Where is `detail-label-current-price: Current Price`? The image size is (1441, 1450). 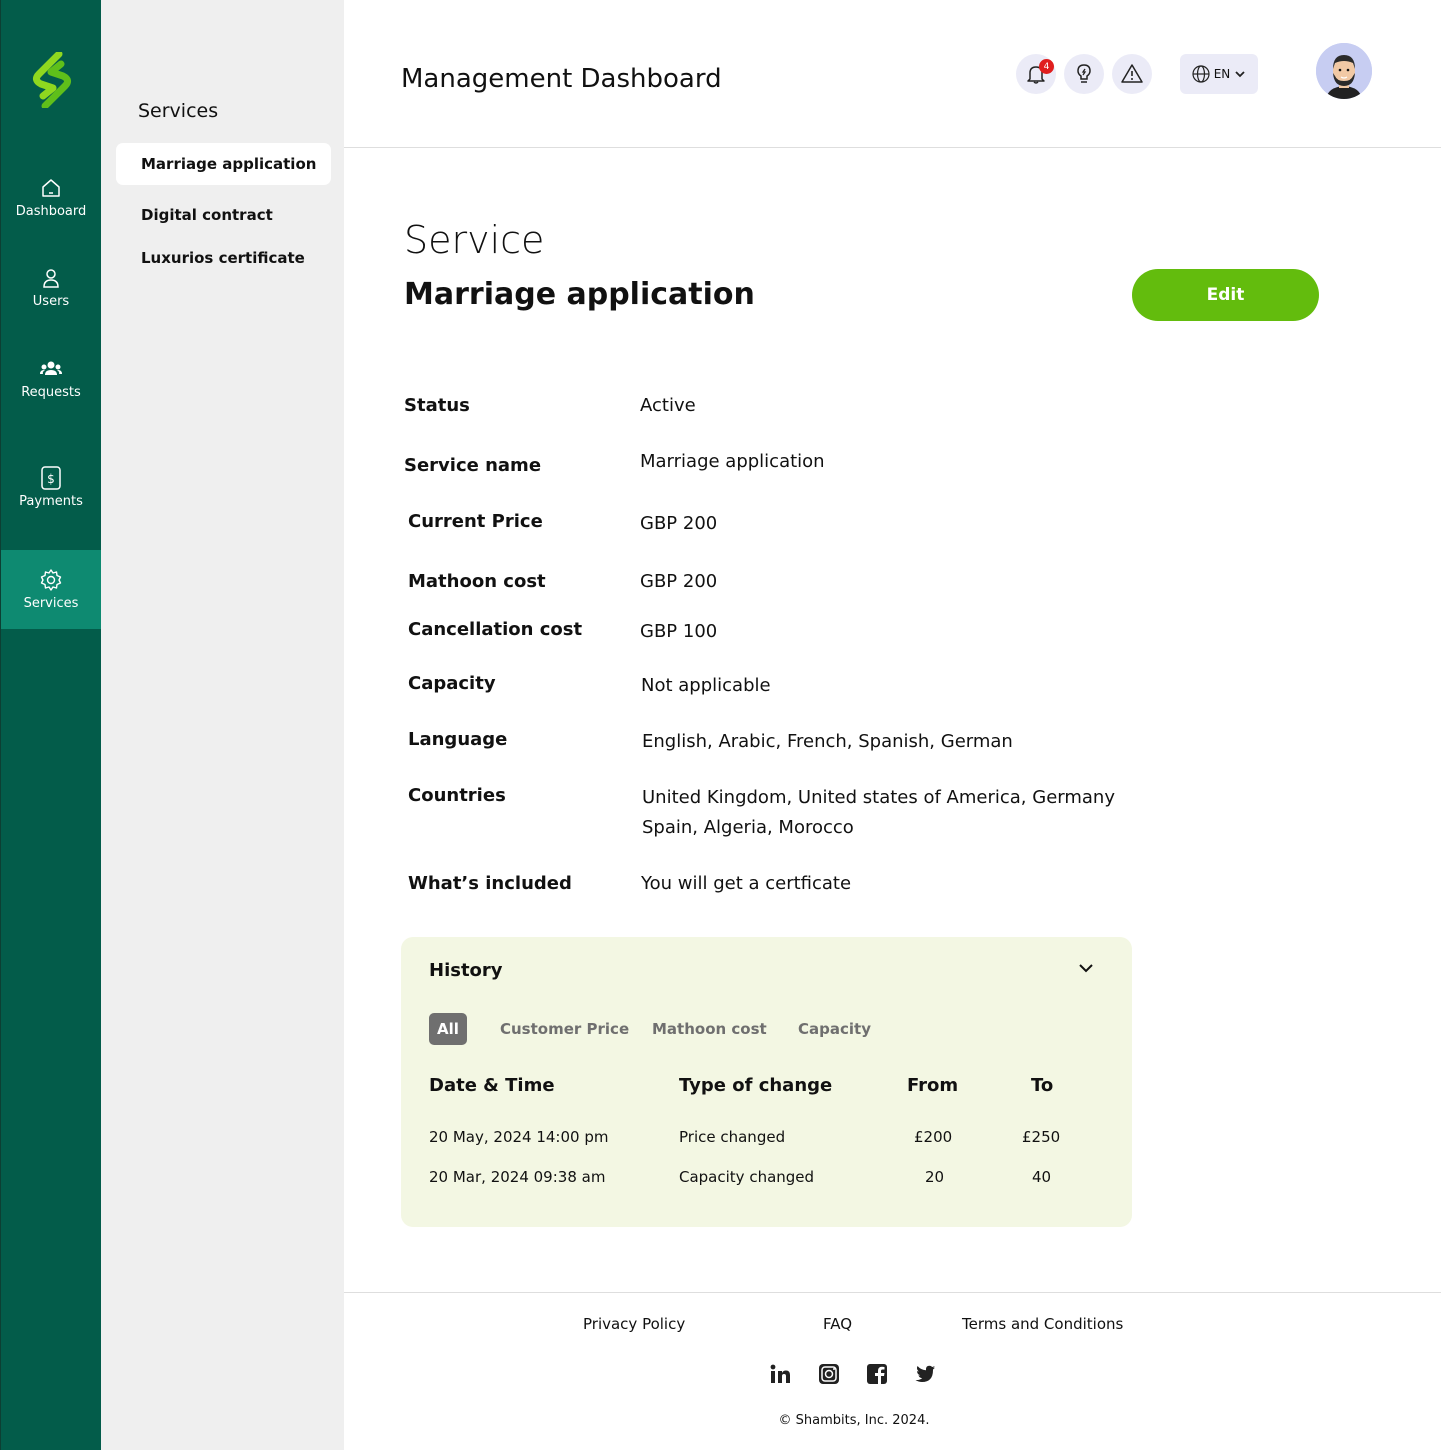
detail-label-current-price: Current Price is located at coordinates (475, 521).